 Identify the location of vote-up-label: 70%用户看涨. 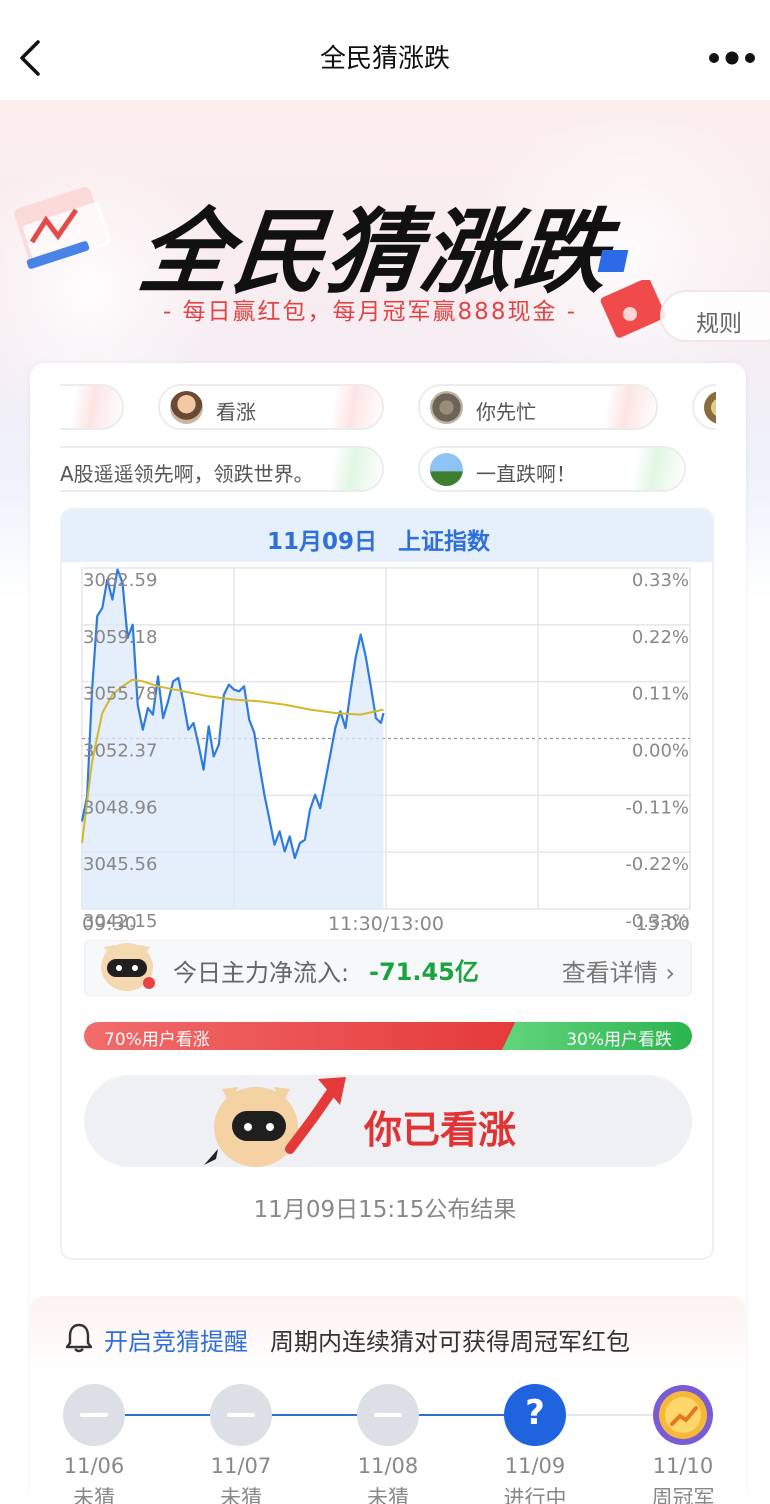
(157, 1040).